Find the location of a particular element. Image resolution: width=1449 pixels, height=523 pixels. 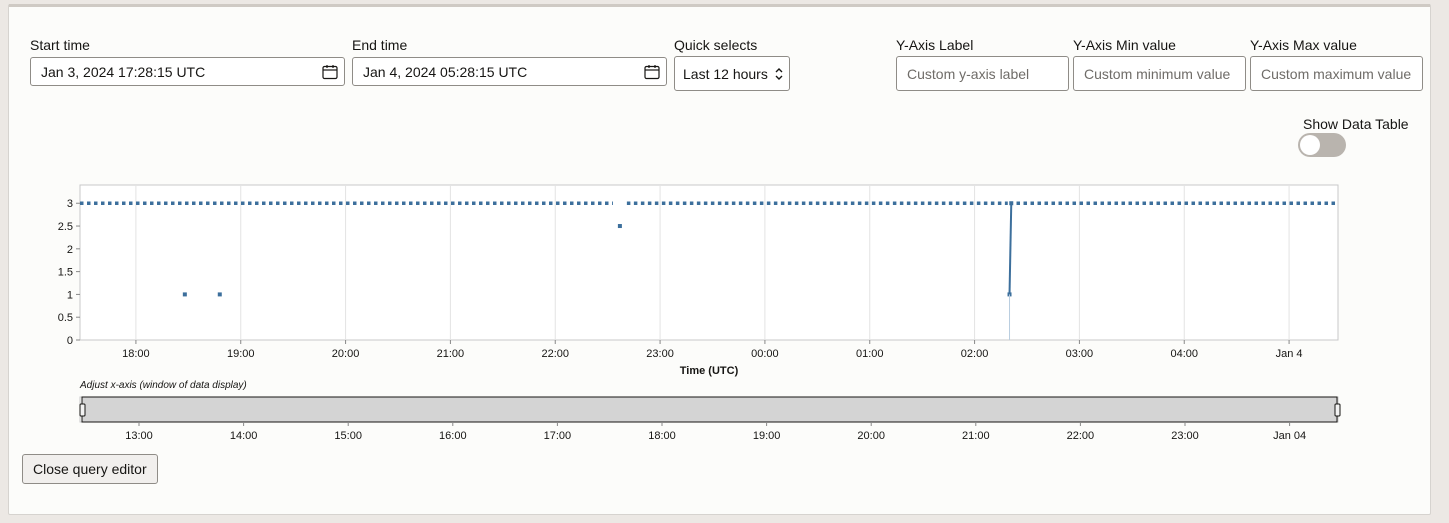

show-data-table-toggle is located at coordinates (1322, 145).